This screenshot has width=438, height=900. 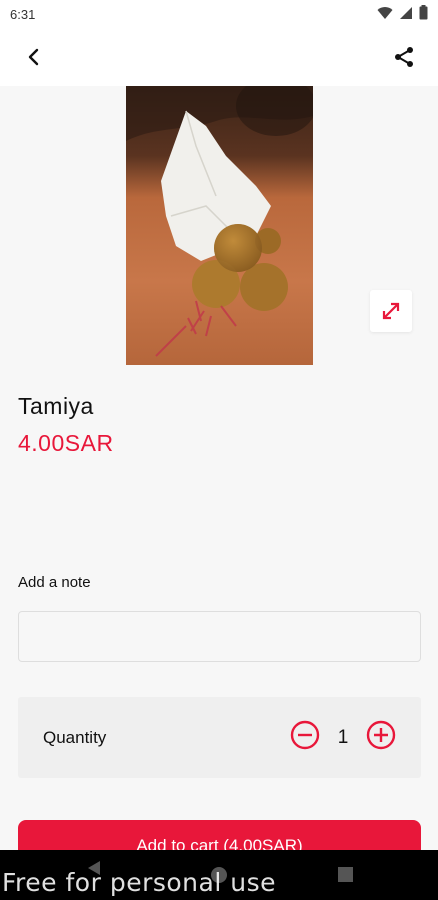 I want to click on status-time: 6:31, so click(x=23, y=14).